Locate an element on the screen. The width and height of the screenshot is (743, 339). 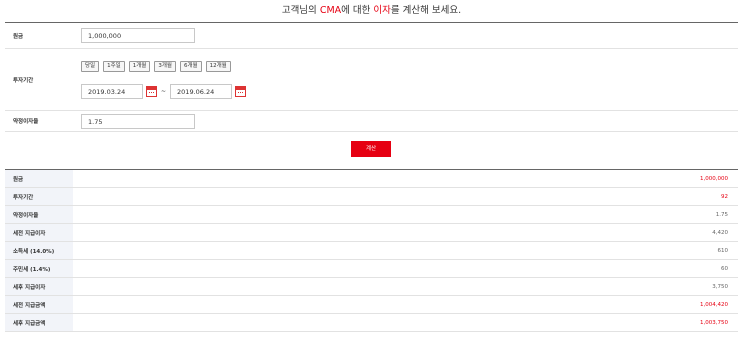
title-highlight-interest: 이자 is located at coordinates (382, 10).